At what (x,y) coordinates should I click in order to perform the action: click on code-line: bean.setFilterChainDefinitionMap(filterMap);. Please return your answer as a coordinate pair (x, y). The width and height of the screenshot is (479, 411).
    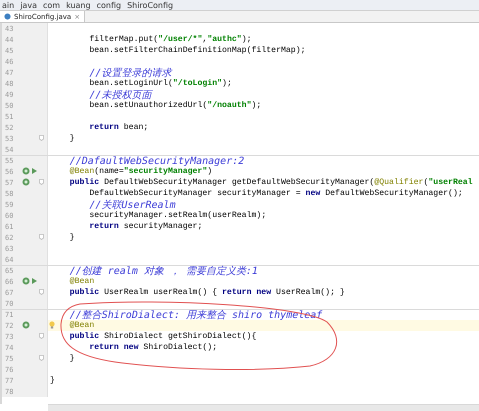
    Looking at the image, I should click on (197, 50).